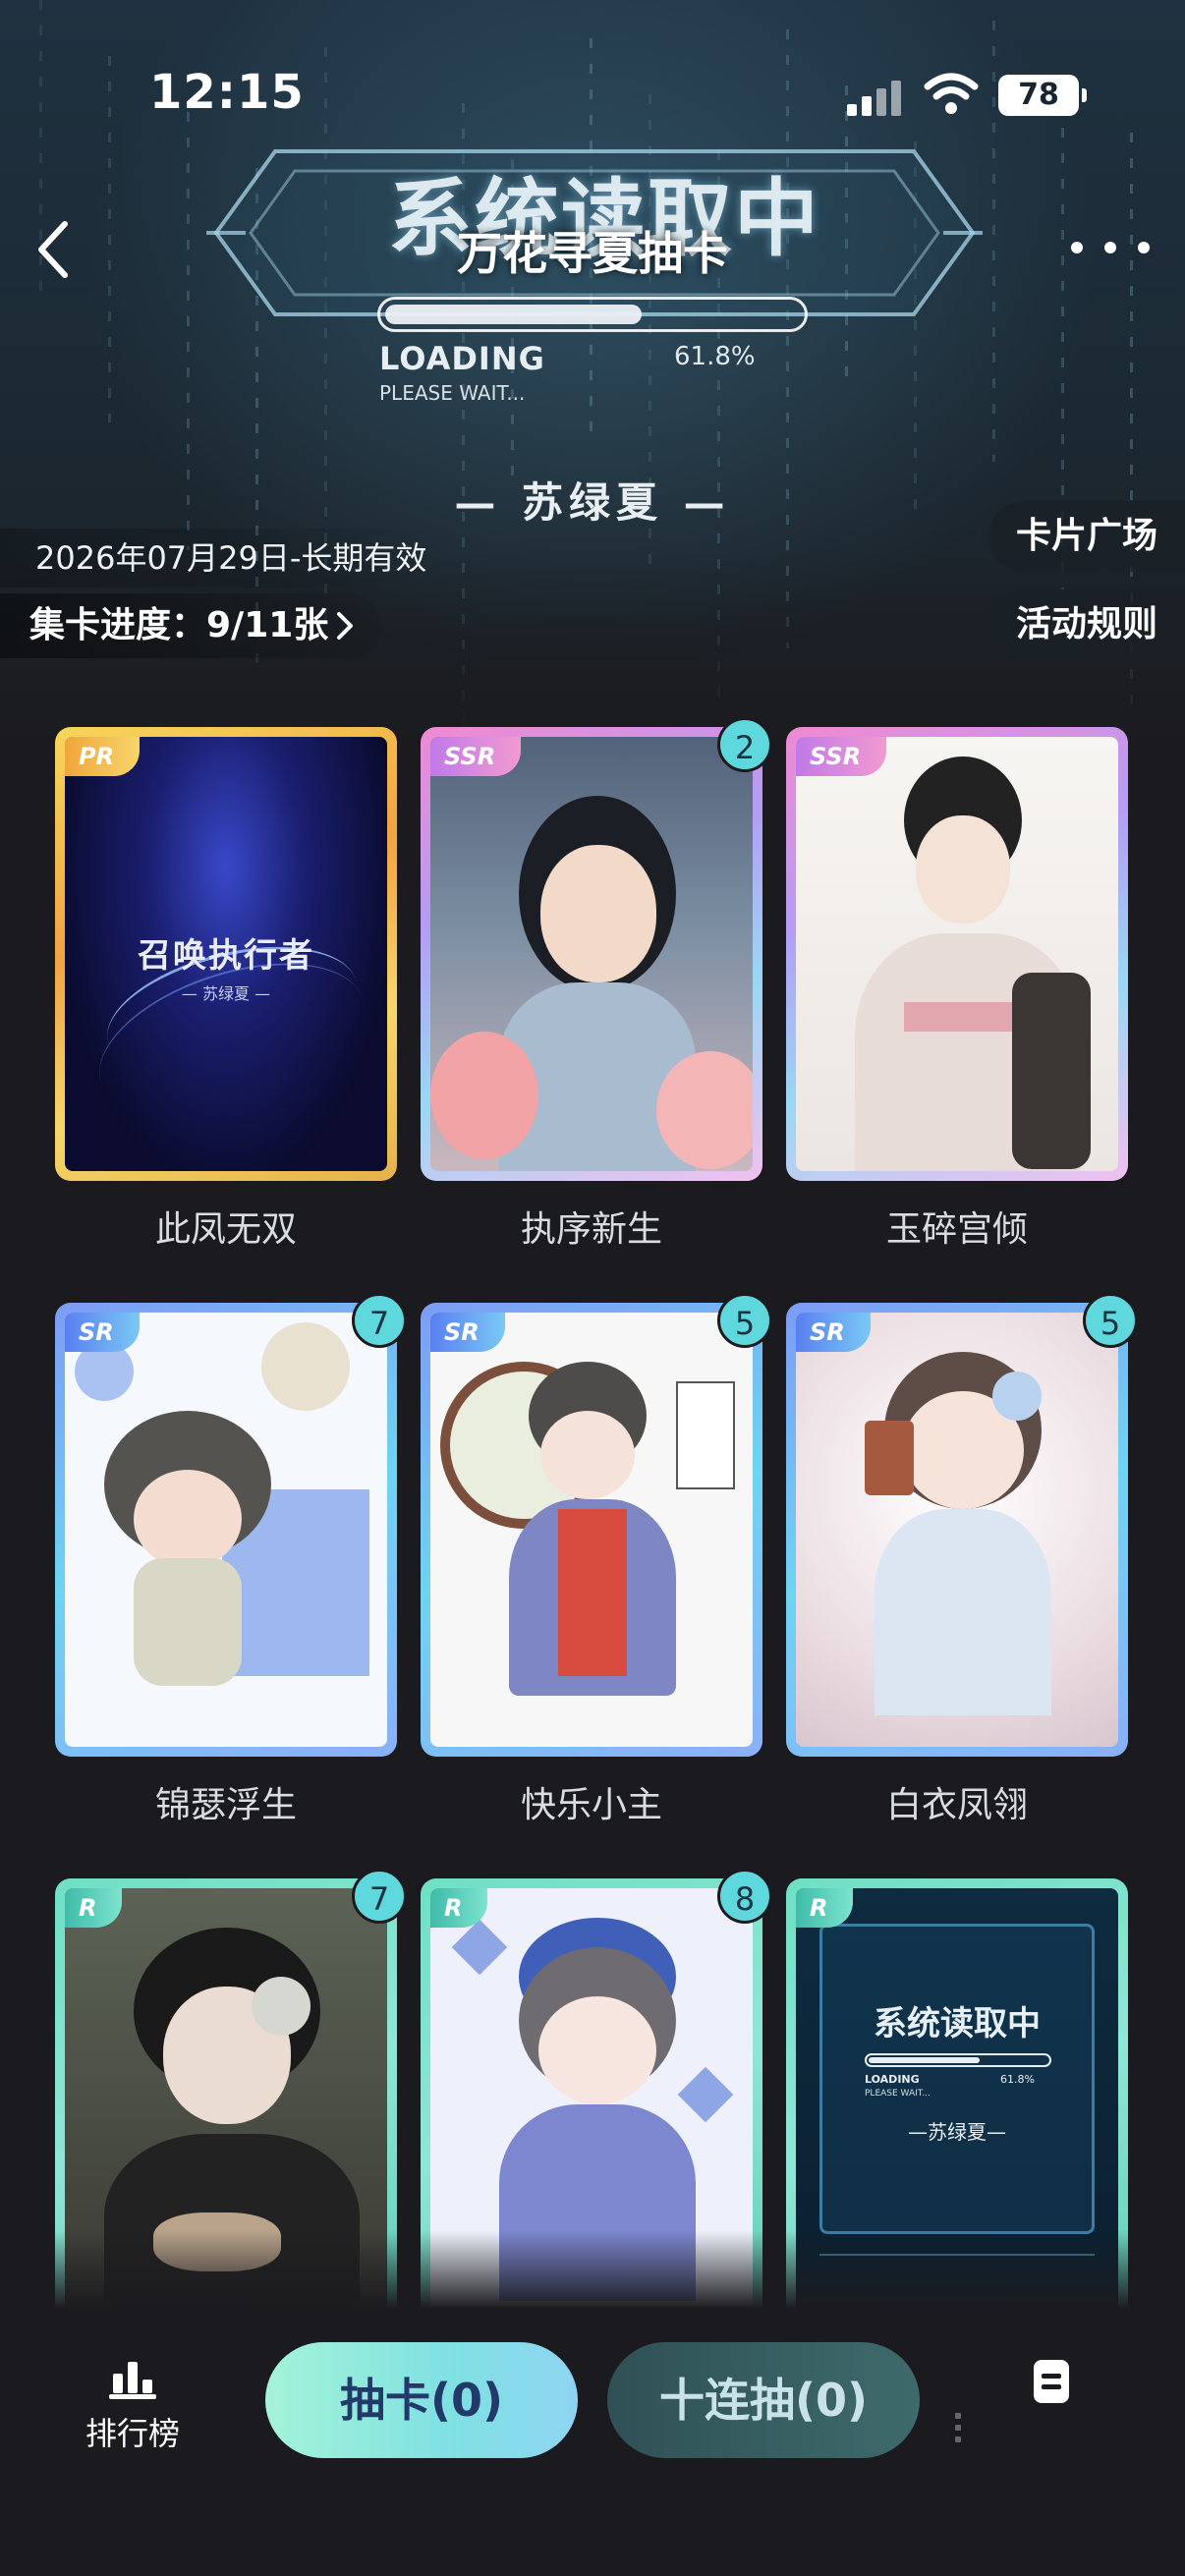  I want to click on card-frame: SR 7, so click(231, 1525).